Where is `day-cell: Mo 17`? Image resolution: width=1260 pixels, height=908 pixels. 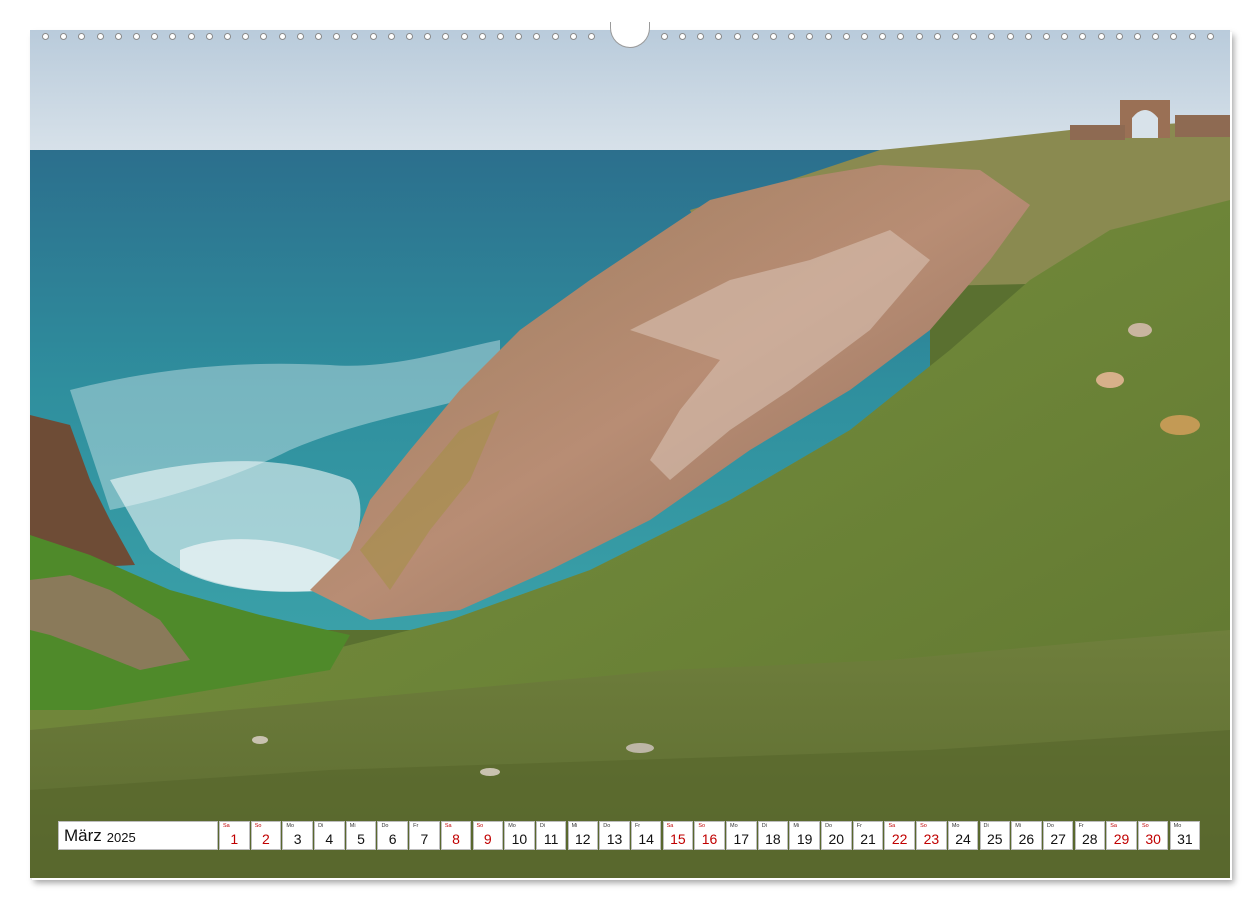 day-cell: Mo 17 is located at coordinates (741, 835).